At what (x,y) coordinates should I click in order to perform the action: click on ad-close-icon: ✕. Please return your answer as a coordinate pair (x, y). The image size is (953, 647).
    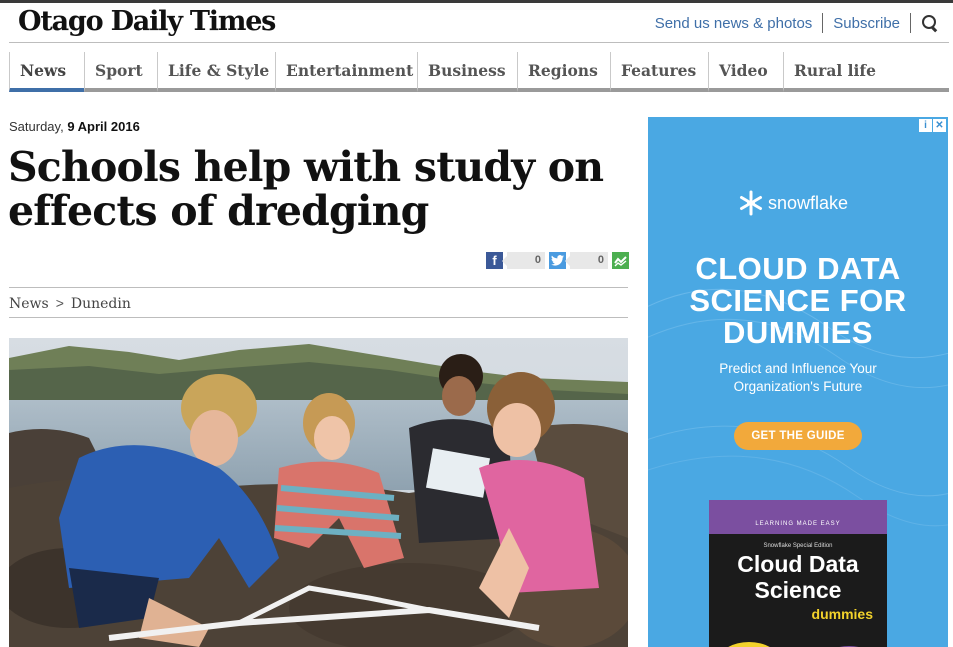
    Looking at the image, I should click on (939, 125).